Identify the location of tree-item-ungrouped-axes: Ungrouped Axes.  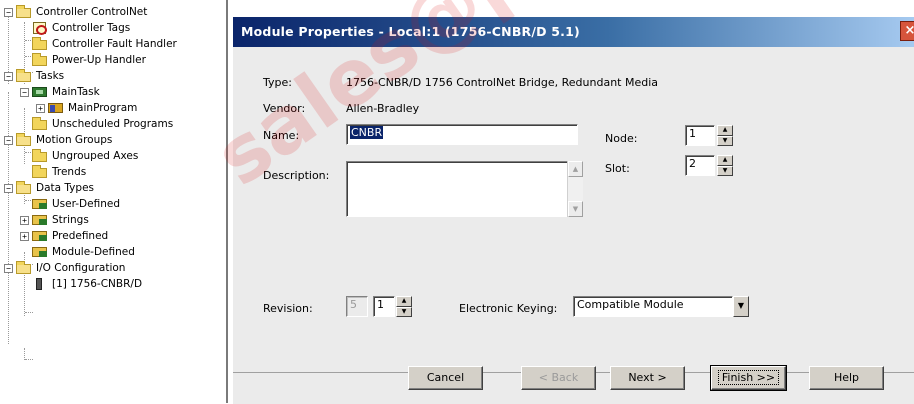
(79, 156).